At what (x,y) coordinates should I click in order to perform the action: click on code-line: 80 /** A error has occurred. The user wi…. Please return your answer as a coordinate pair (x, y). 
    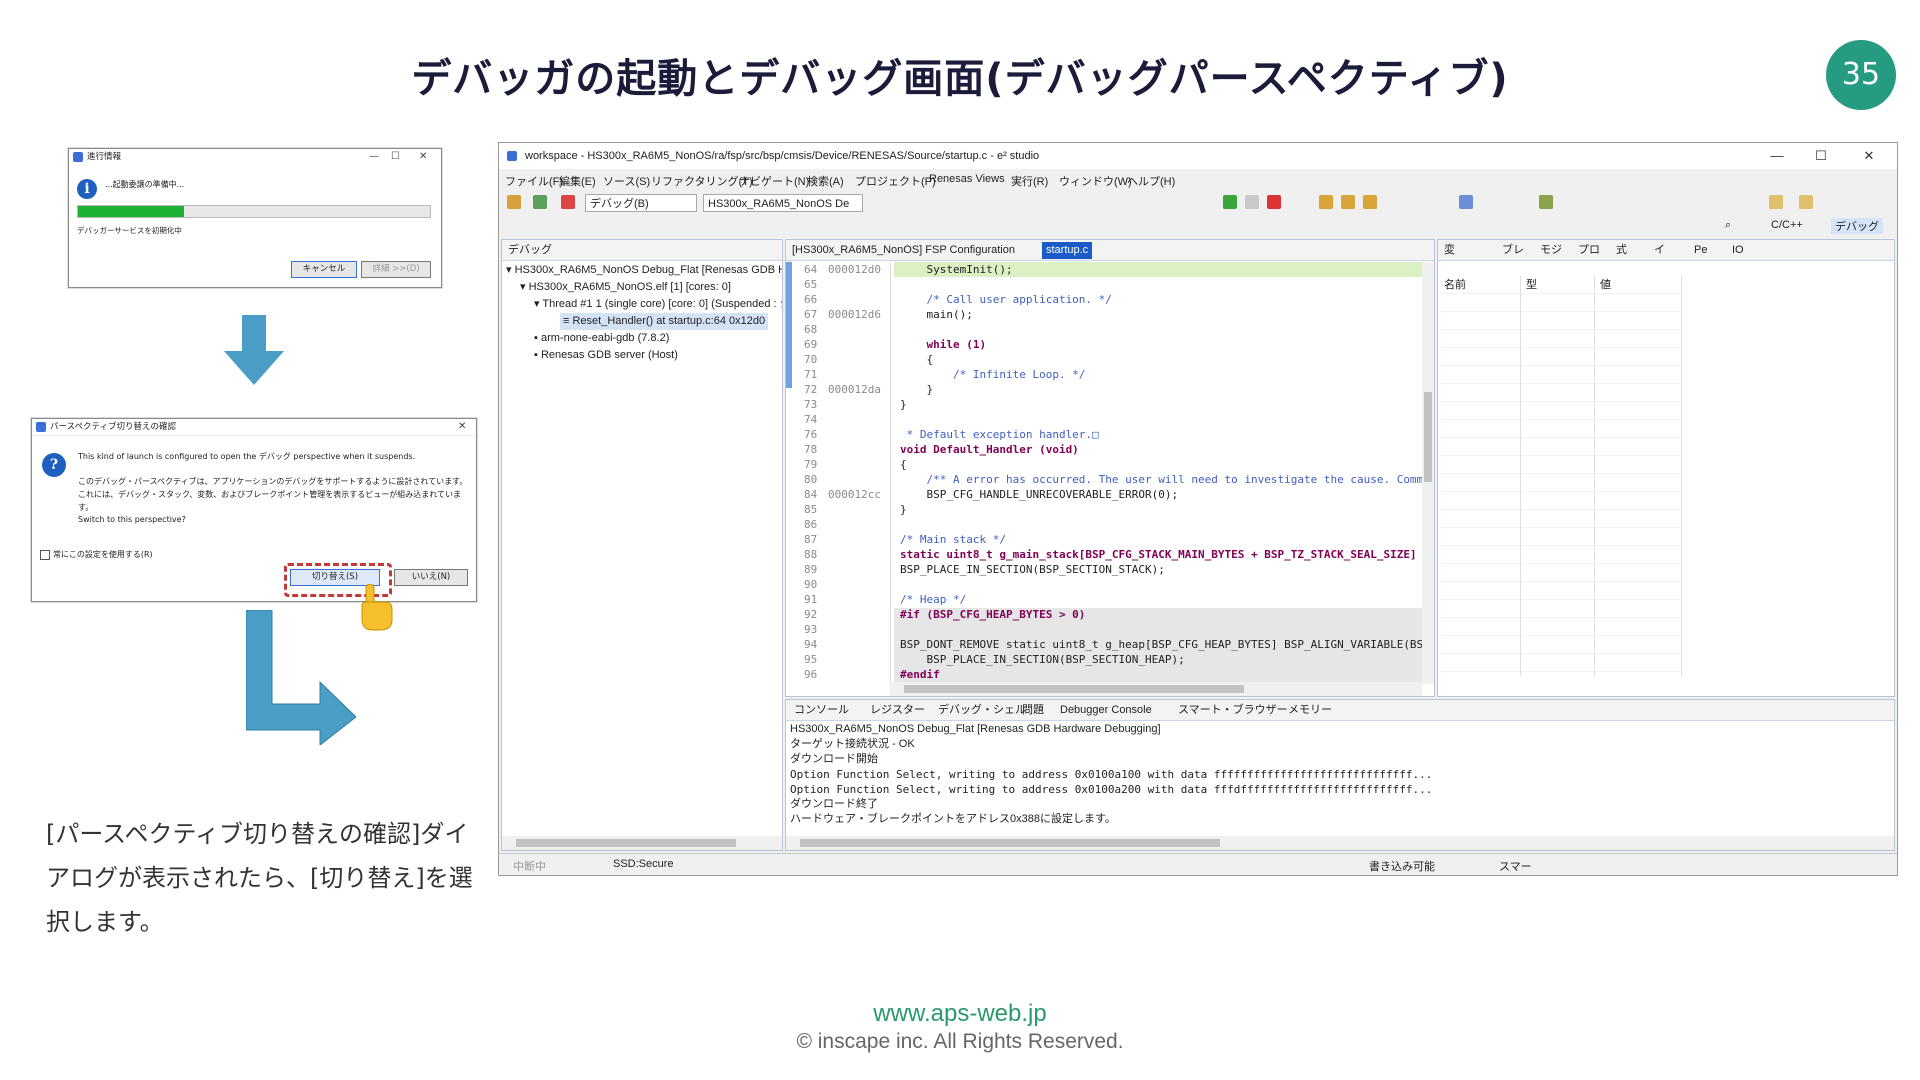
    Looking at the image, I should click on (1113, 479).